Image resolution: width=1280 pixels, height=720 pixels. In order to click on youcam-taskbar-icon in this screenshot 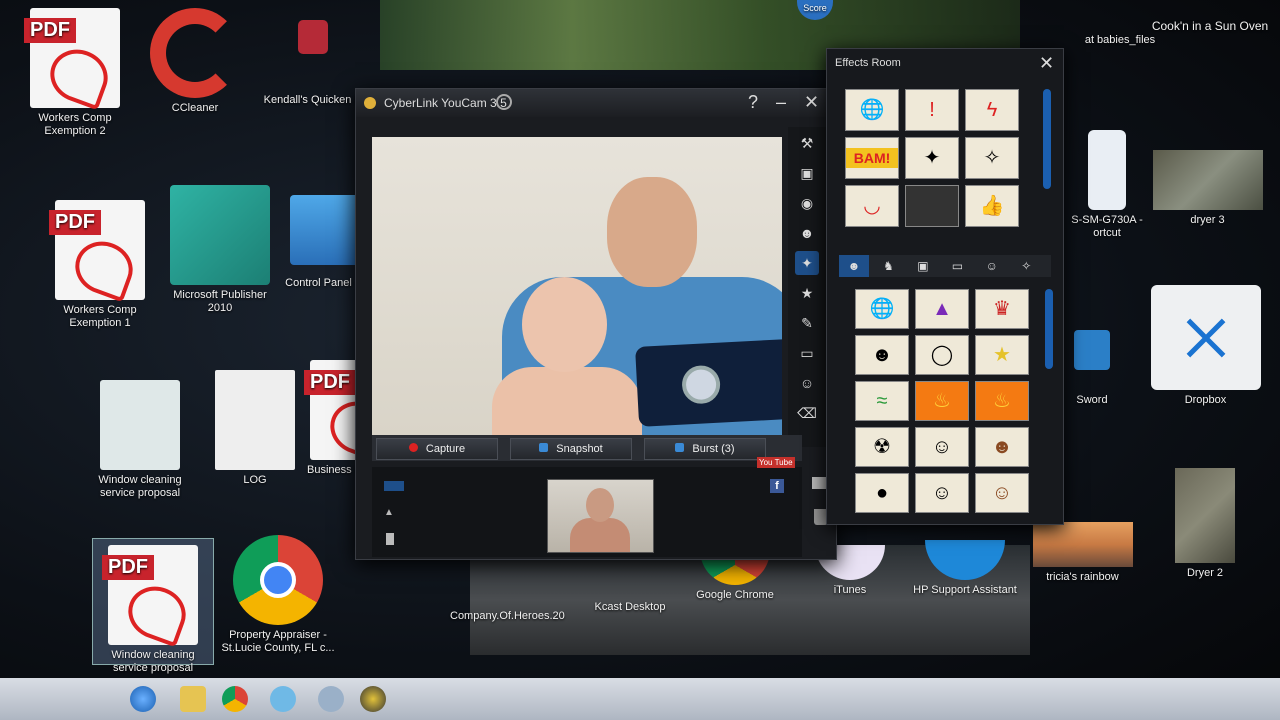, I will do `click(373, 699)`.